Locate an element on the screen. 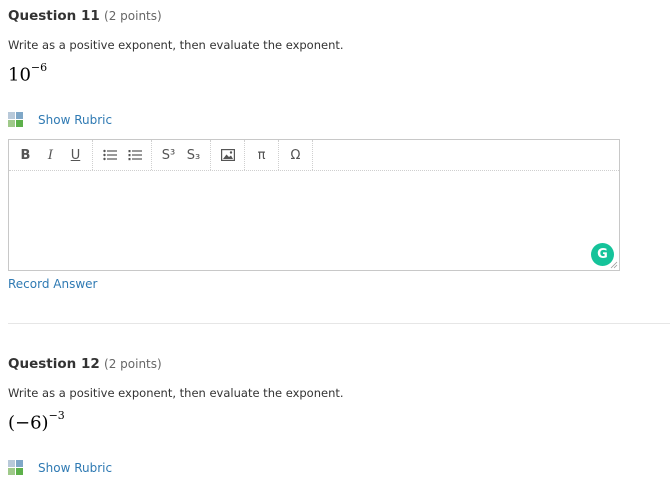  record-answer-link: Record Answer is located at coordinates (52, 284).